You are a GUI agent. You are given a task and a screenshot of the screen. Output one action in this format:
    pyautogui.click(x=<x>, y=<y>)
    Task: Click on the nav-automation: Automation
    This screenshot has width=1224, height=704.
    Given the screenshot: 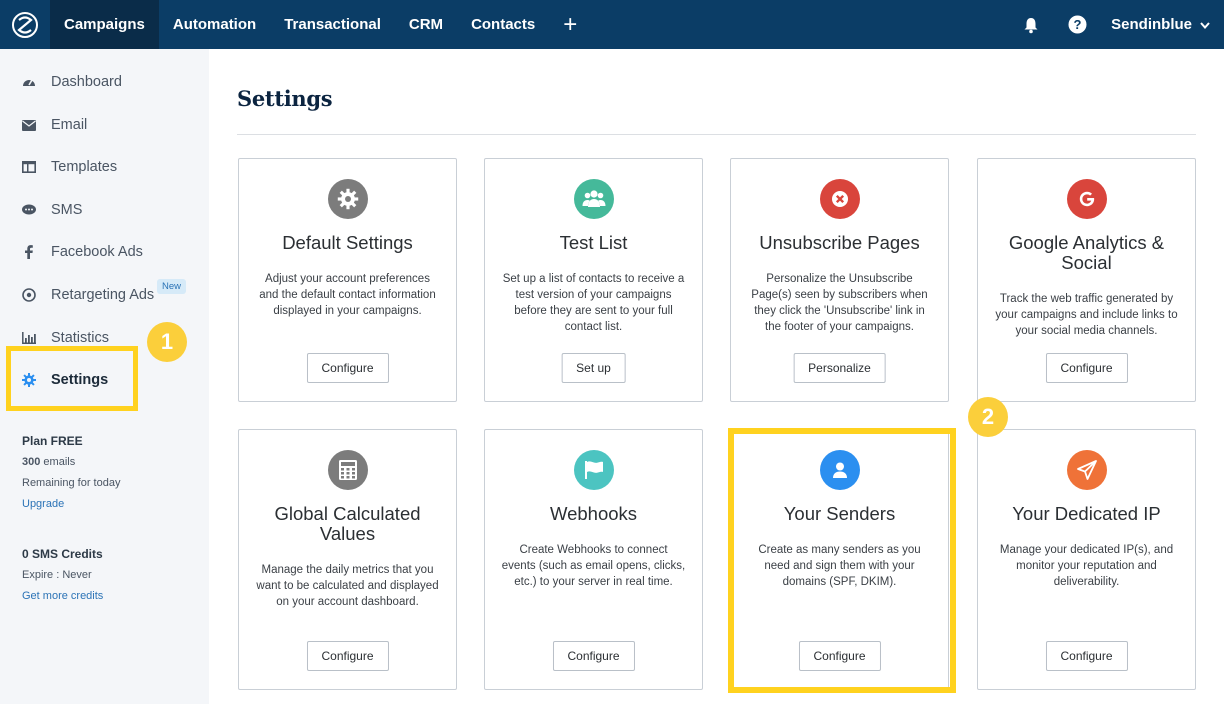 What is the action you would take?
    pyautogui.click(x=214, y=24)
    